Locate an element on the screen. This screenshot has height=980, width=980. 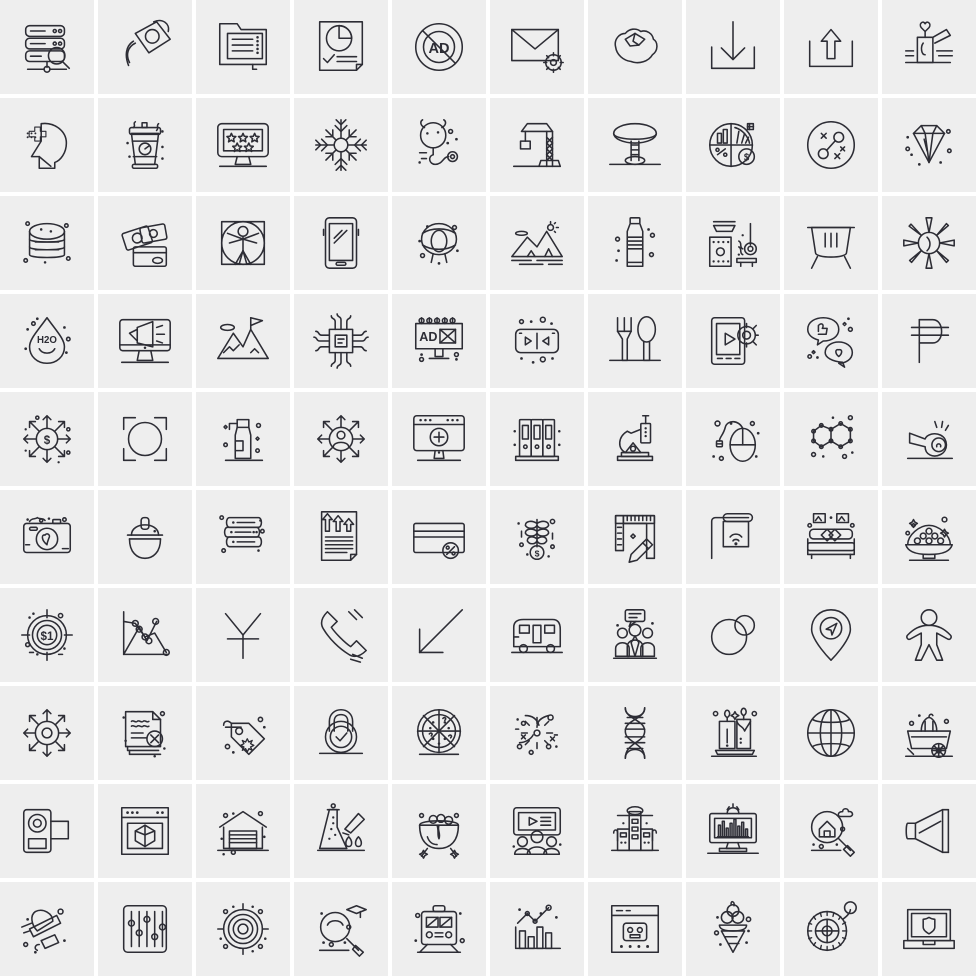
icon-tile-equalizer is located at coordinates (145, 929).